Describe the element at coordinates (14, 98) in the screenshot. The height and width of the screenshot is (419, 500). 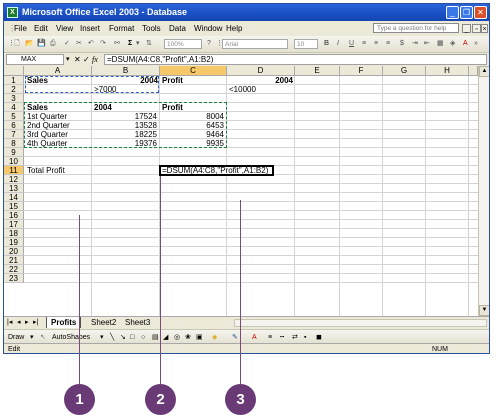
I see `row-header-3: 3` at that location.